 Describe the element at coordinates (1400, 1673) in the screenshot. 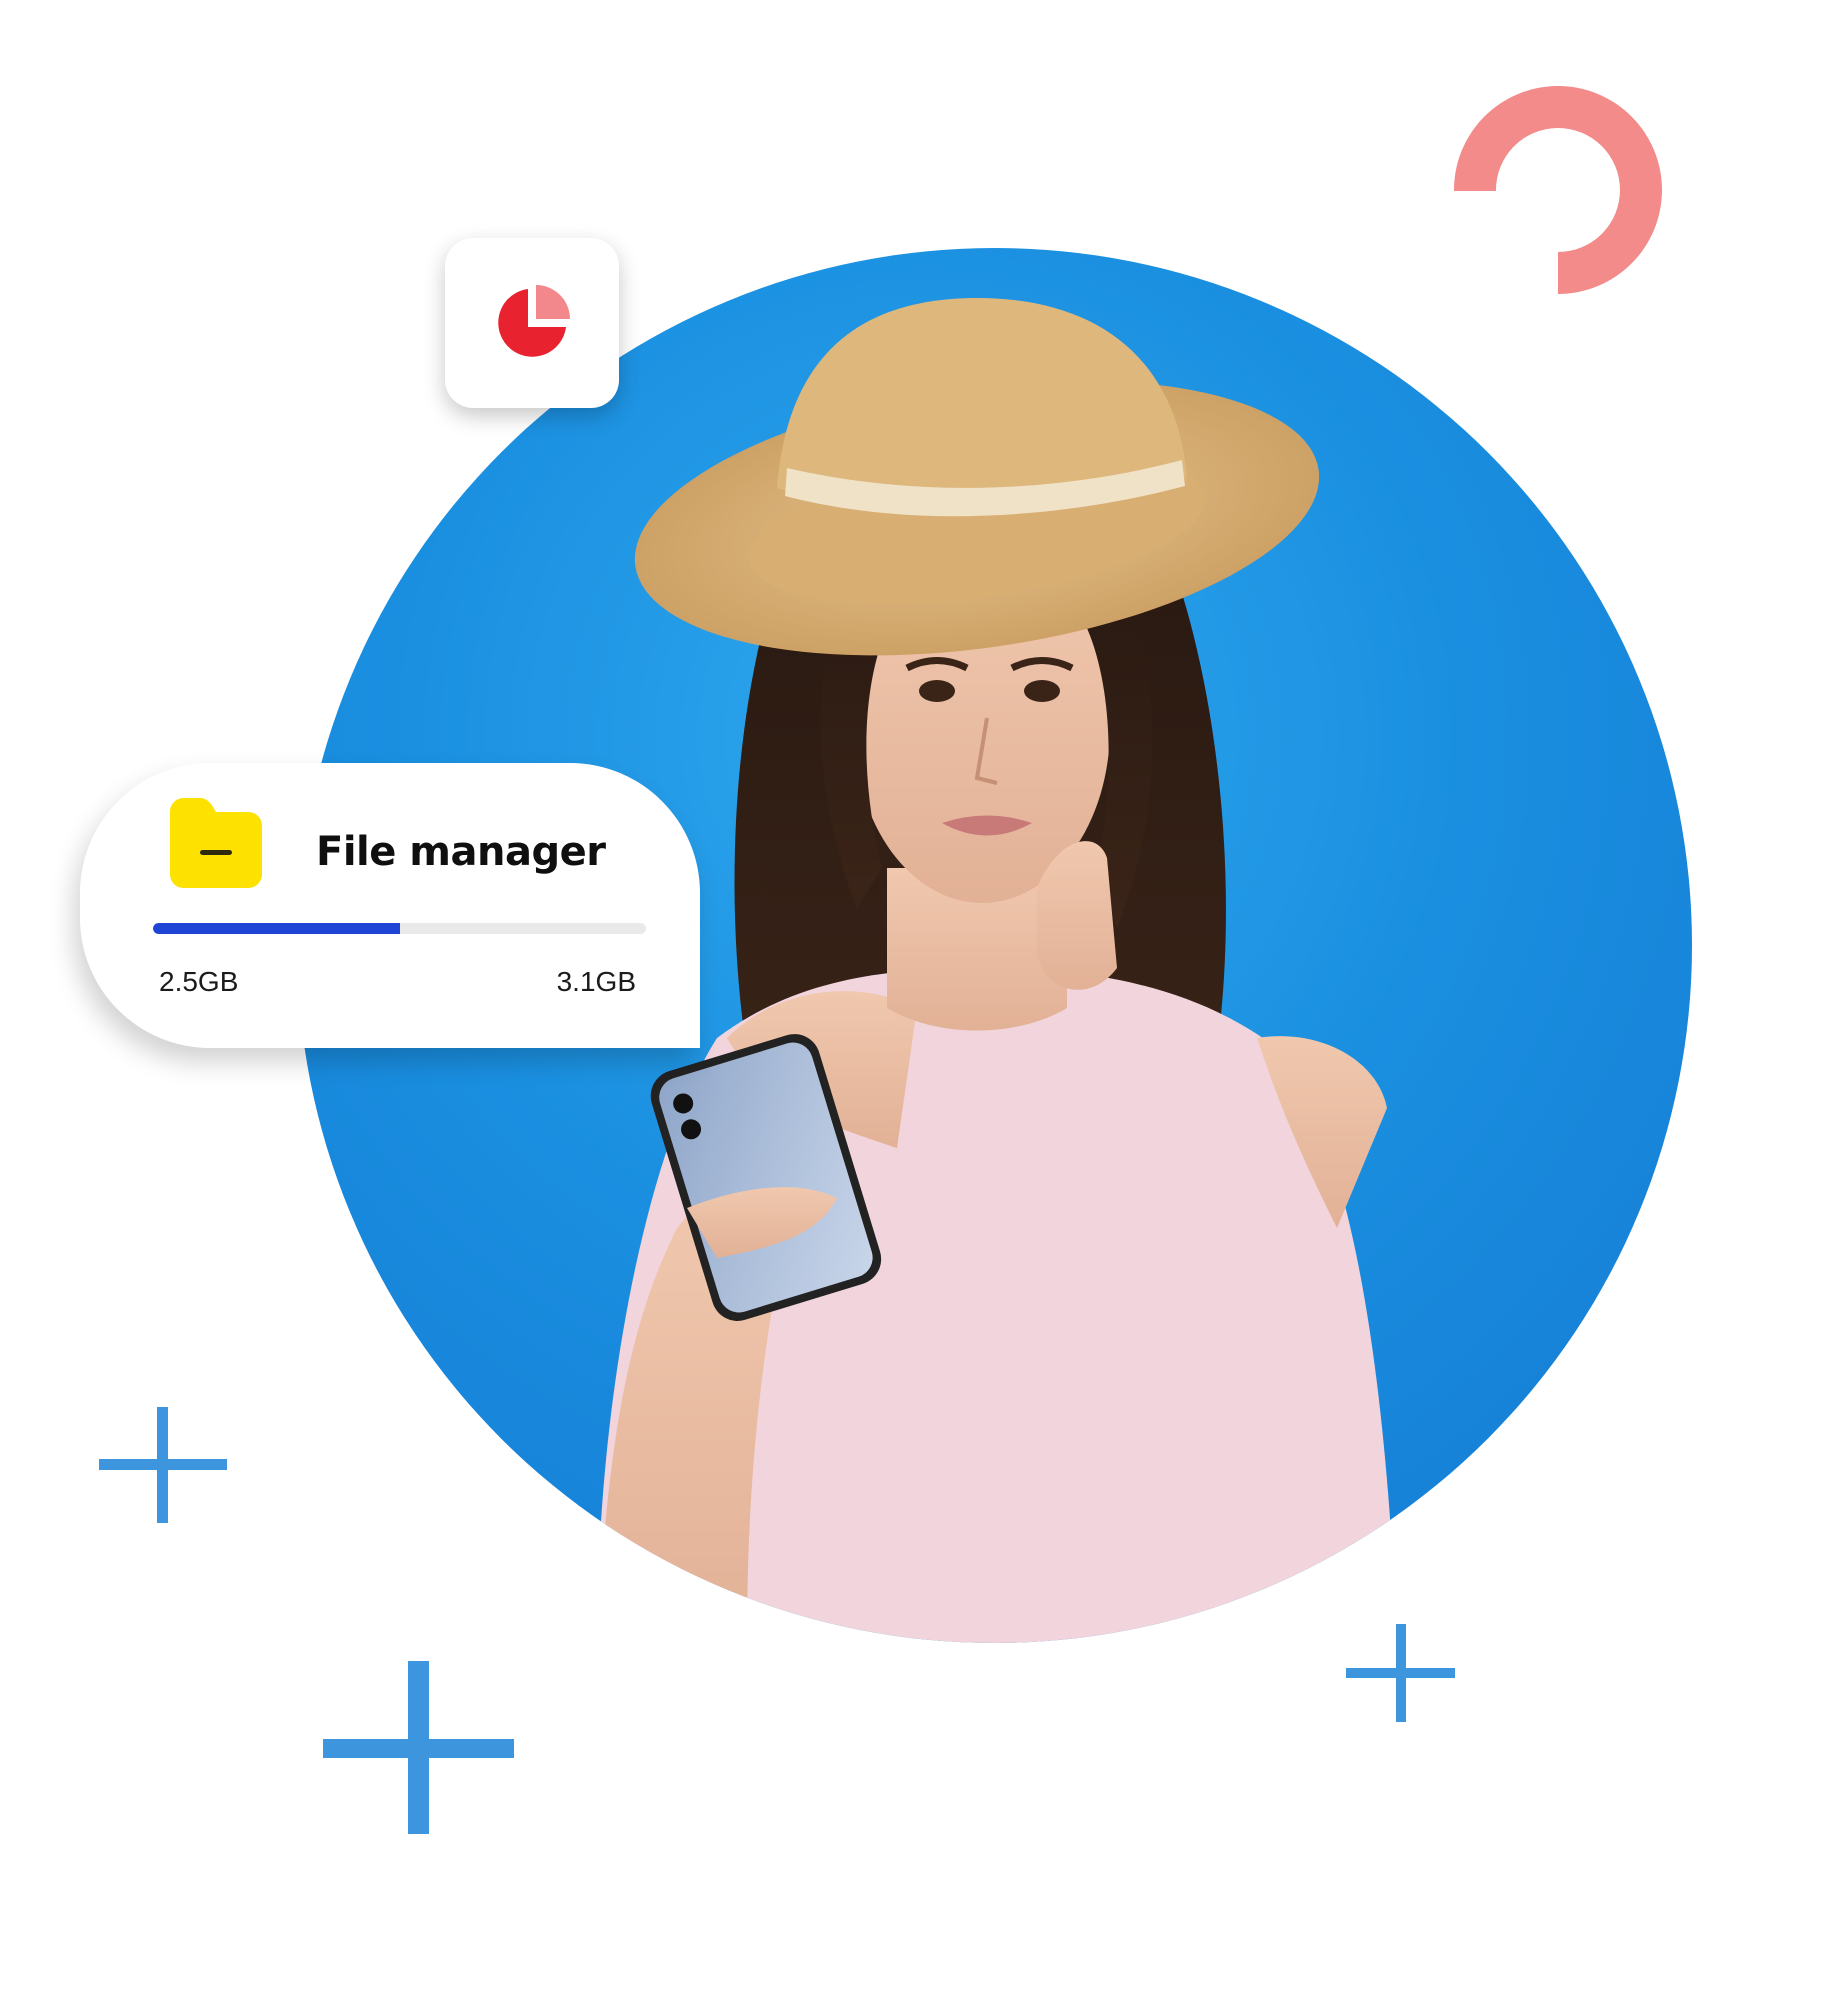

I see `plus-decoration-right` at that location.